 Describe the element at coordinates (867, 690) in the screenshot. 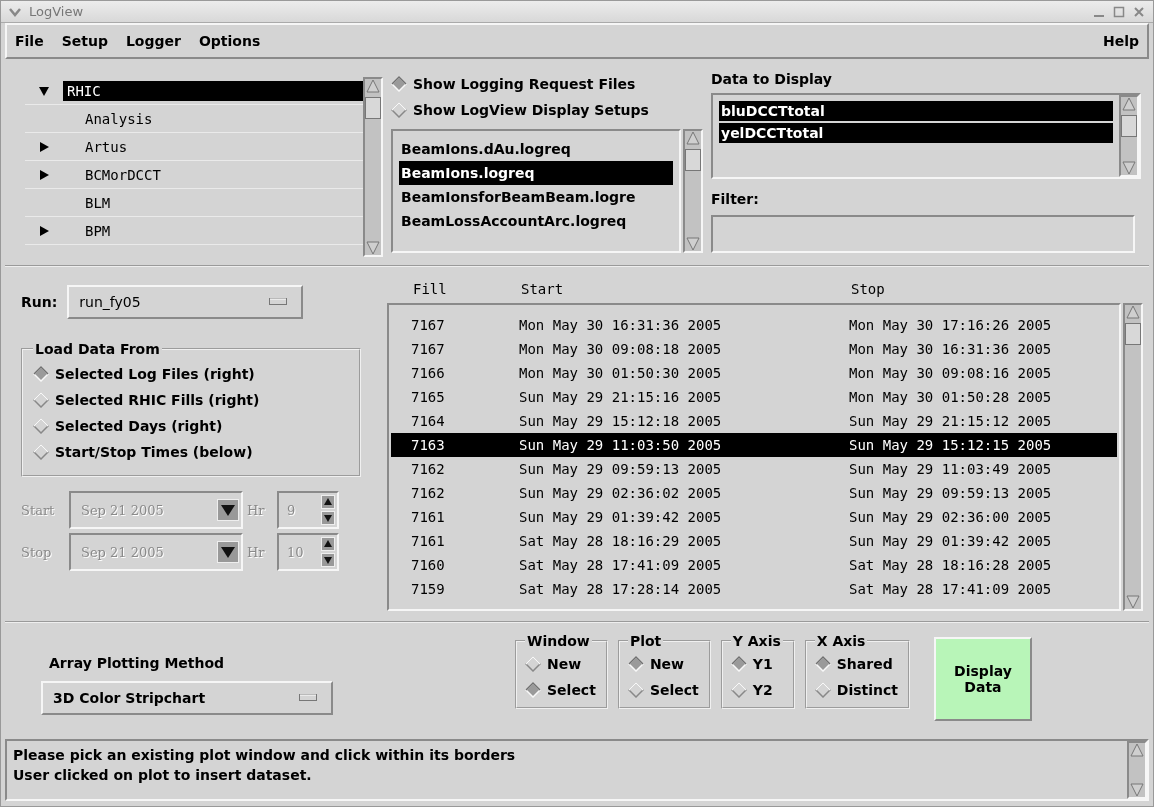

I see `radio-label: Distinct` at that location.